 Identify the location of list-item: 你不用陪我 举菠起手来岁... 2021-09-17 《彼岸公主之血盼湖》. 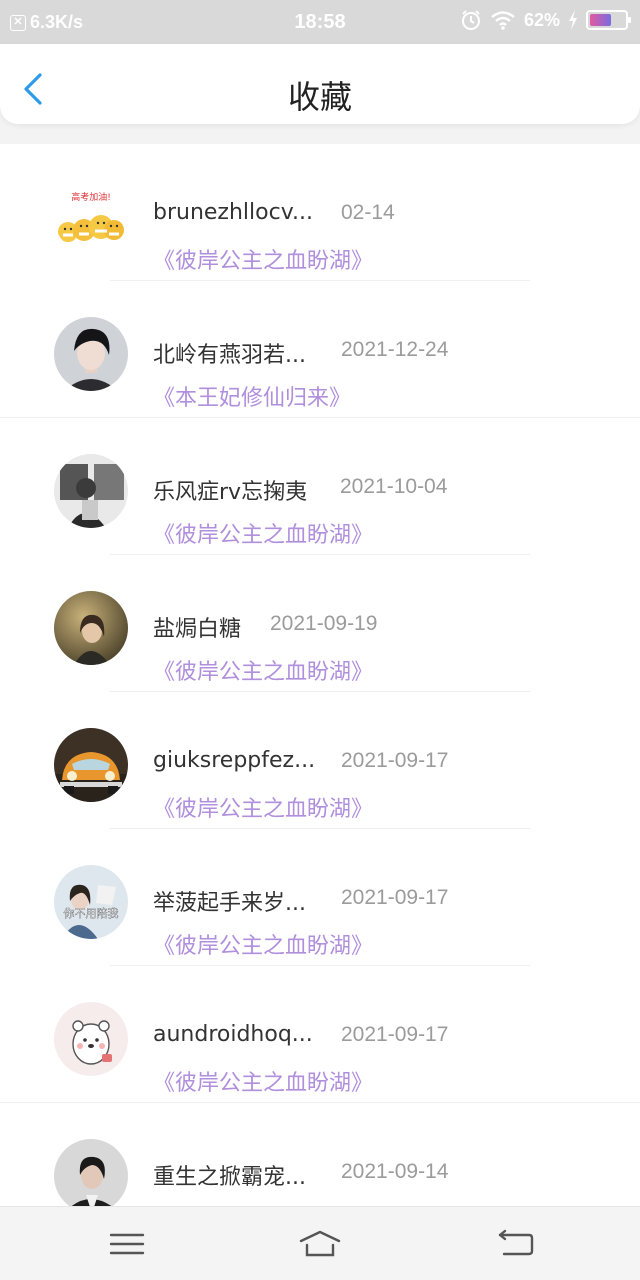
(320, 897).